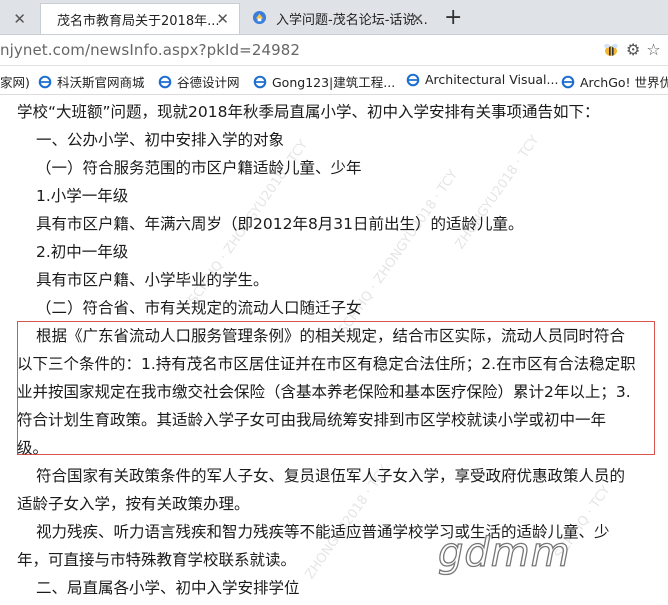 This screenshot has height=605, width=668. What do you see at coordinates (168, 588) in the screenshot?
I see `section-heading: 二、局直属各小学、初中入学安排学位` at bounding box center [168, 588].